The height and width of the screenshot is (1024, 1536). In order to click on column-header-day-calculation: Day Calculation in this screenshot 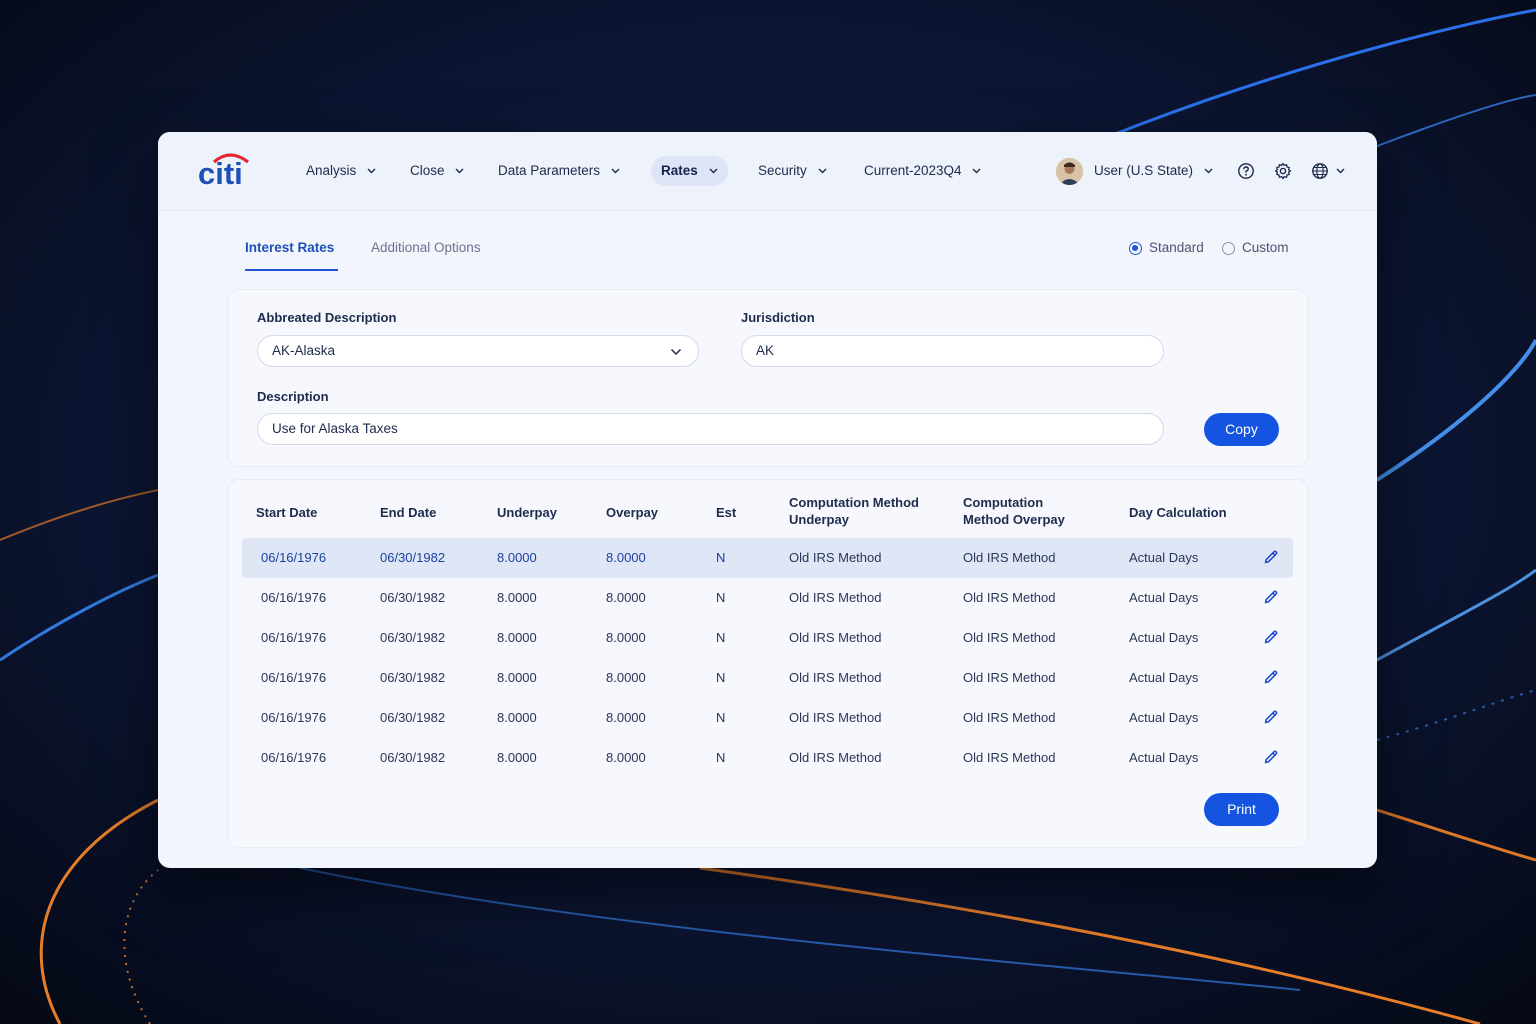, I will do `click(1178, 512)`.